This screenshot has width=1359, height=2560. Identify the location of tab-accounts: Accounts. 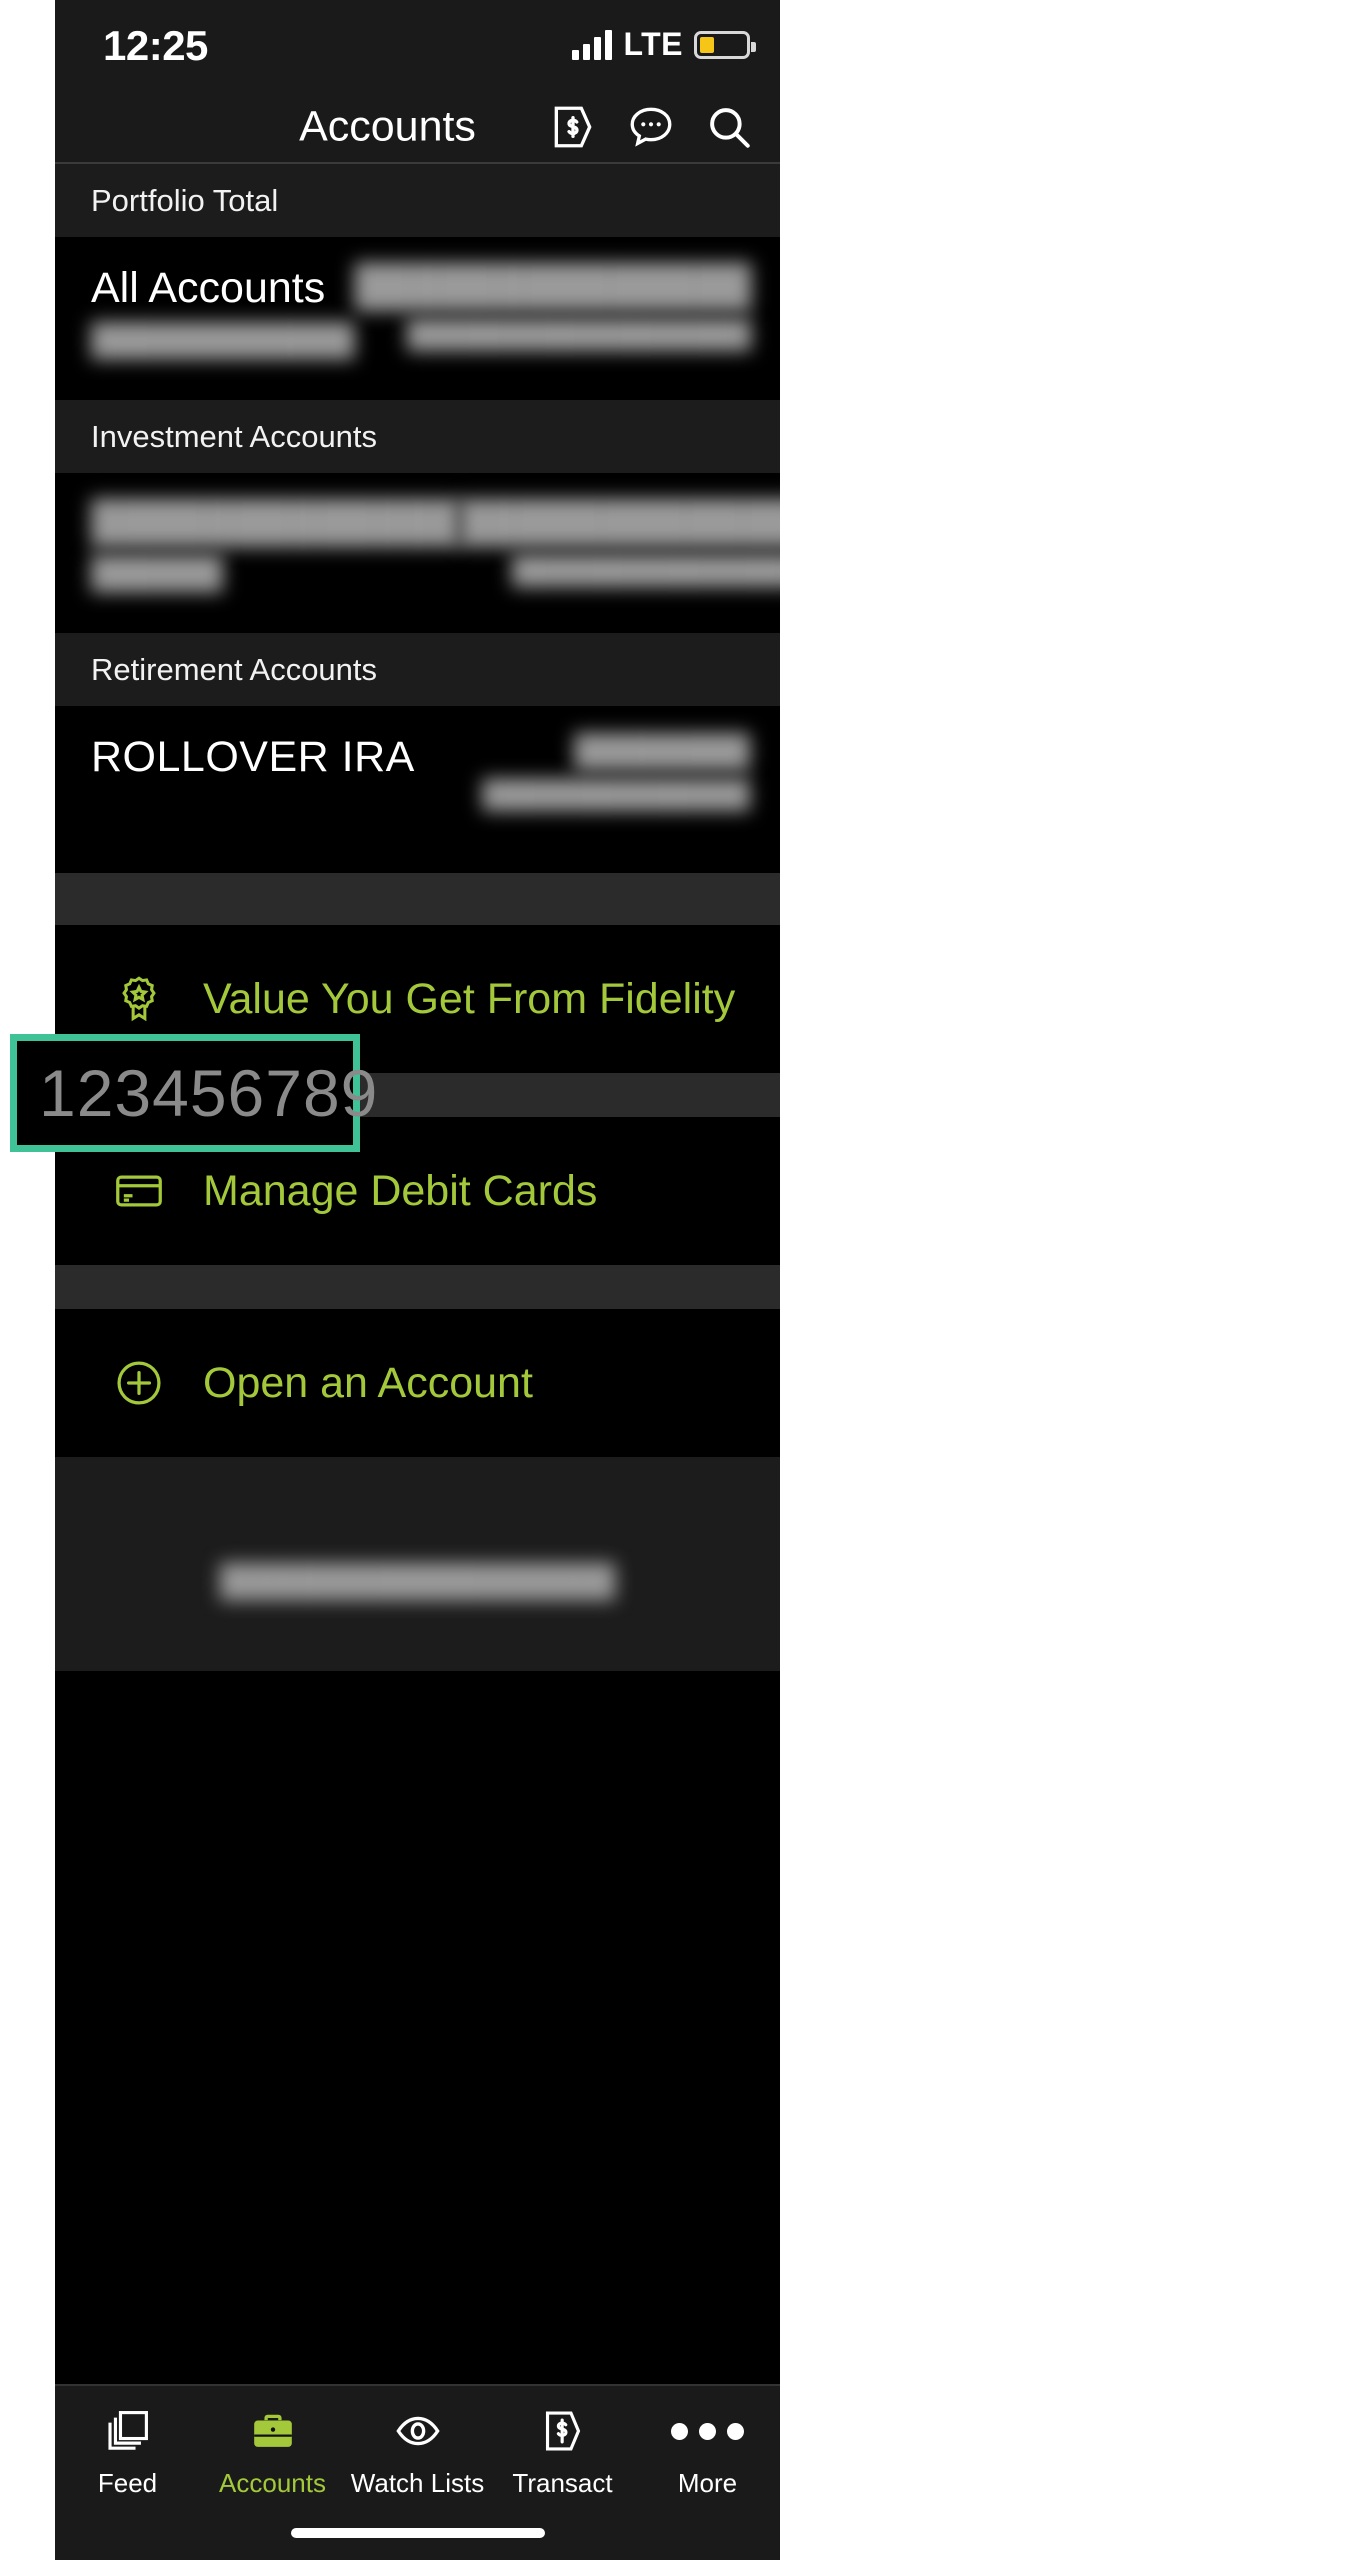
(272, 2453).